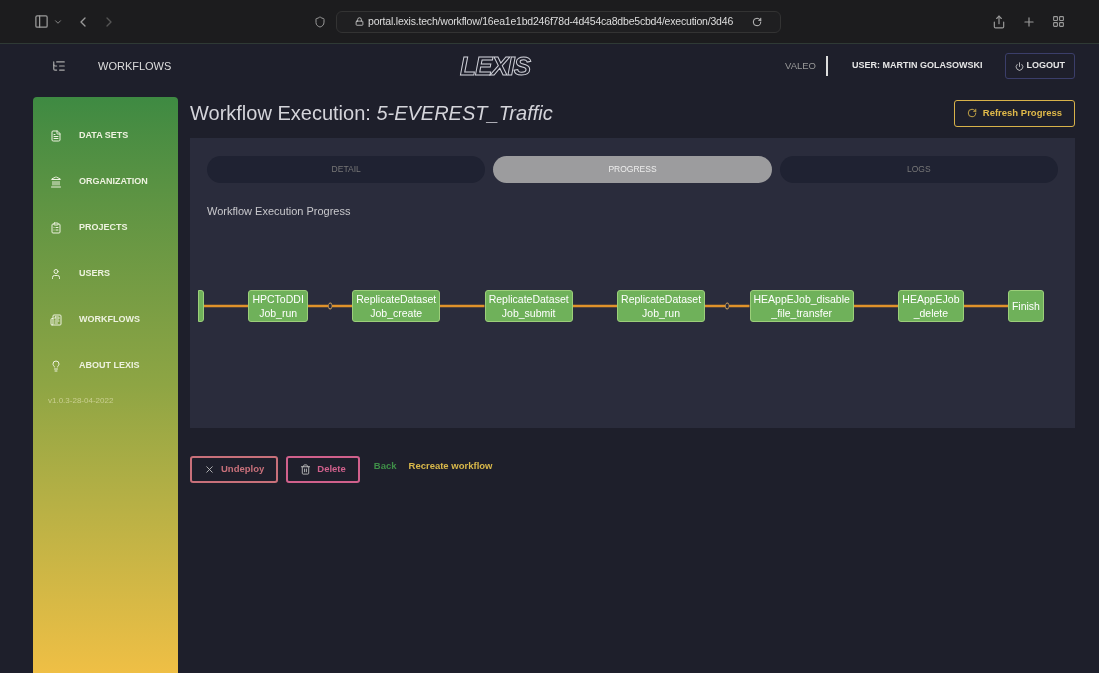 Image resolution: width=1099 pixels, height=673 pixels. I want to click on node-label: _delete, so click(931, 312).